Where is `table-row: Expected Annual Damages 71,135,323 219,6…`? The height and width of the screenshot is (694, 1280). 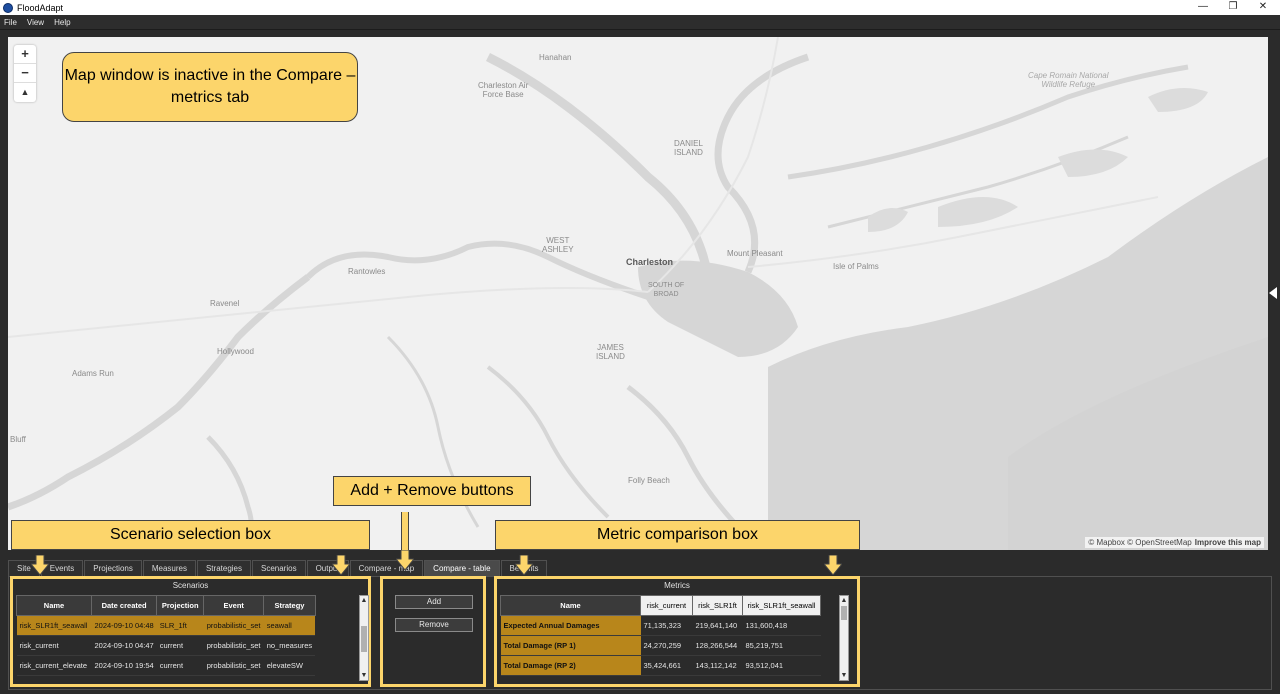
table-row: Expected Annual Damages 71,135,323 219,6… is located at coordinates (660, 625).